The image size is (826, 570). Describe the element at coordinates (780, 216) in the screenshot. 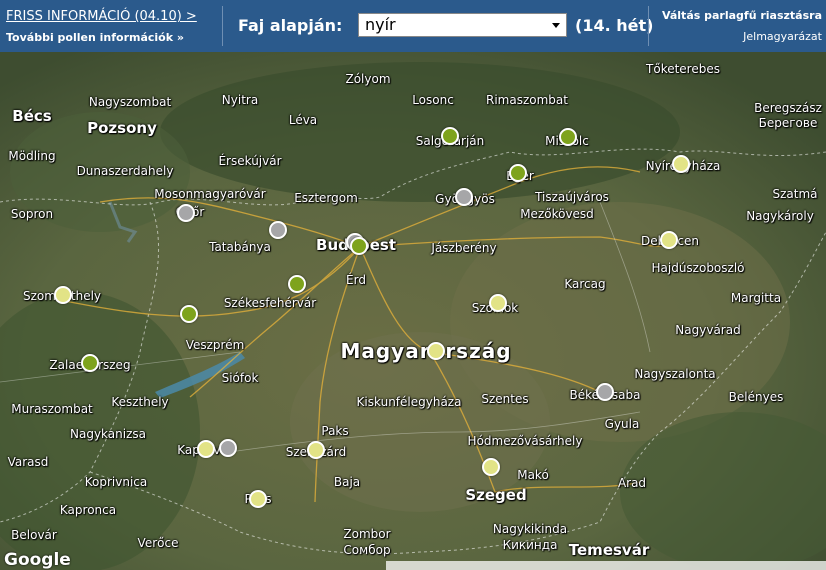

I see `place-label: Nagykároly` at that location.